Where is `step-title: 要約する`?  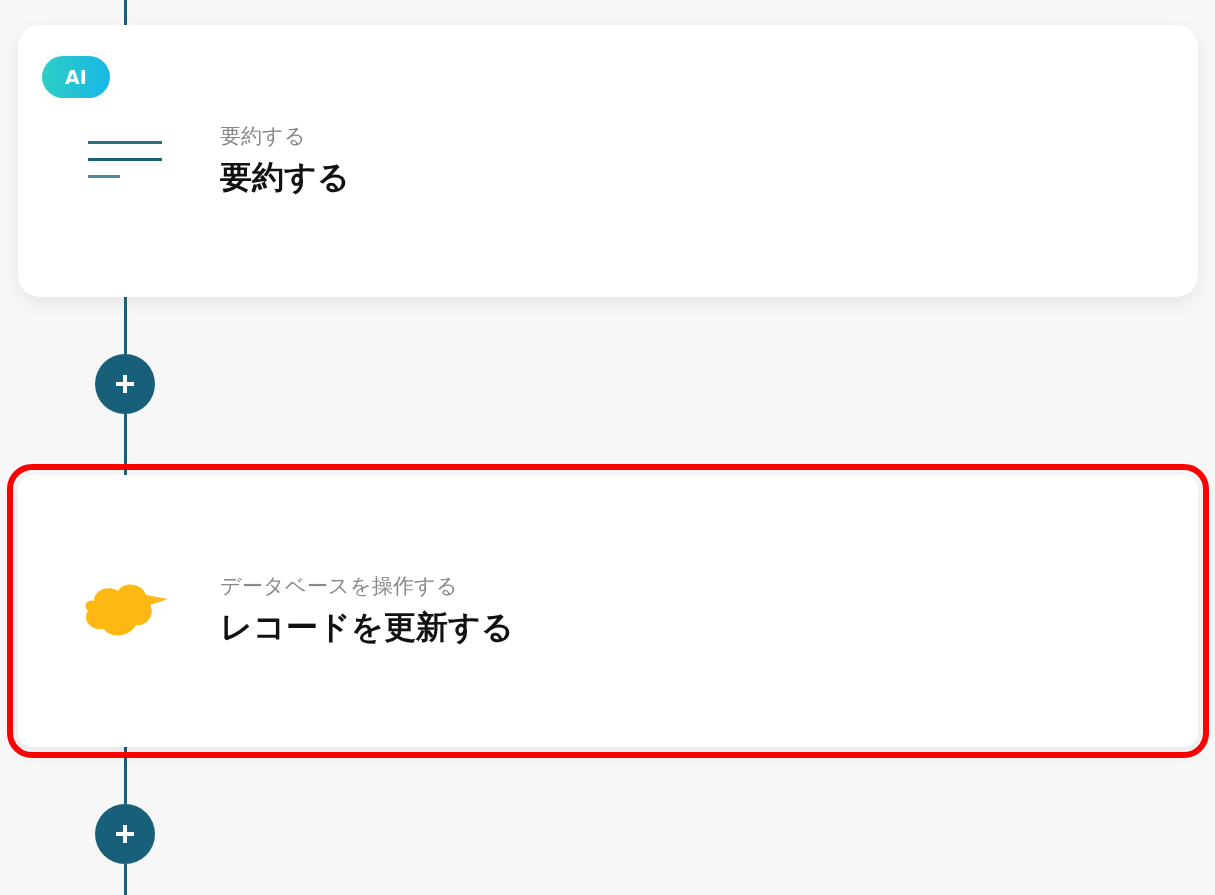
step-title: 要約する is located at coordinates (285, 177).